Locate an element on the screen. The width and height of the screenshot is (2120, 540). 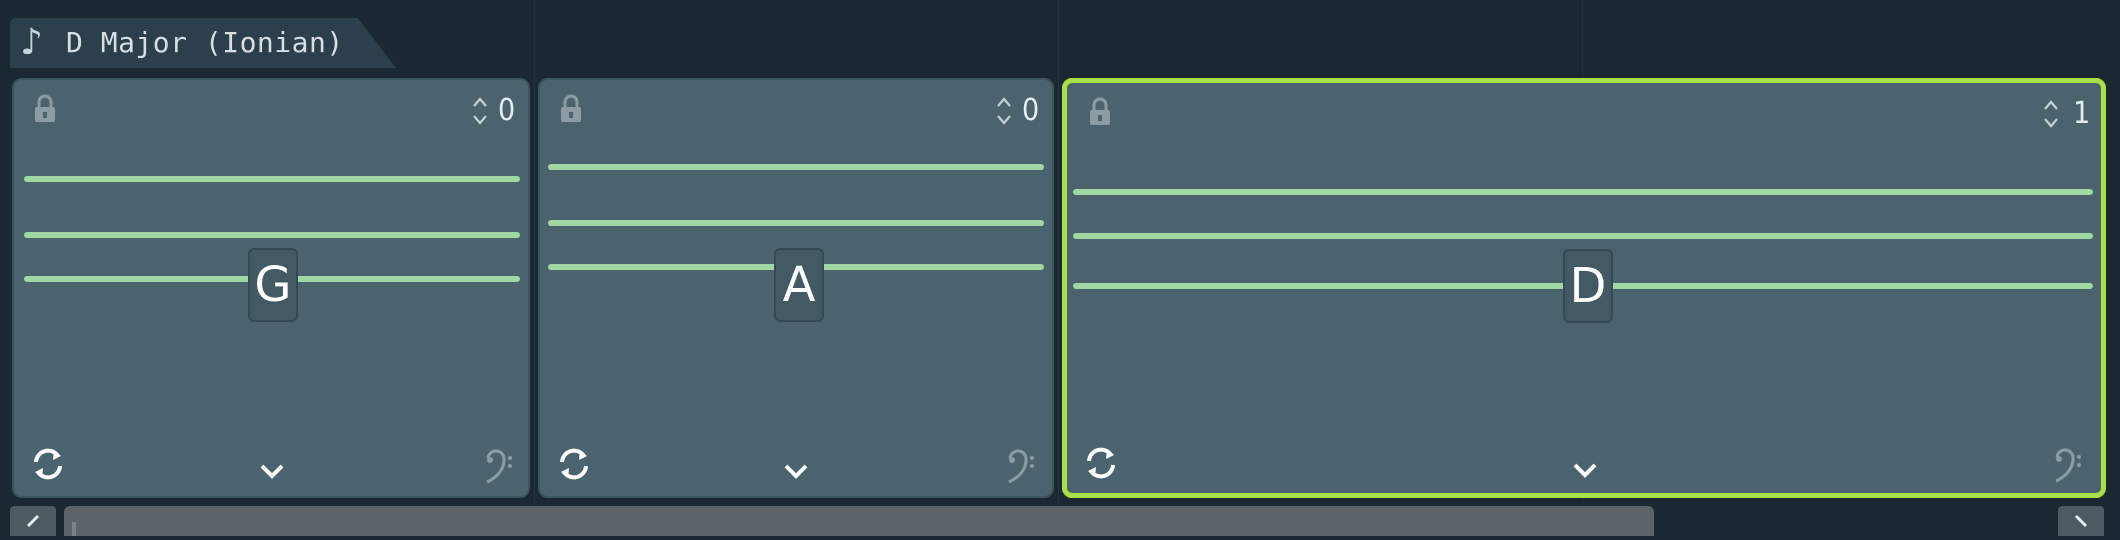
chord-count: 1 is located at coordinates (2082, 113).